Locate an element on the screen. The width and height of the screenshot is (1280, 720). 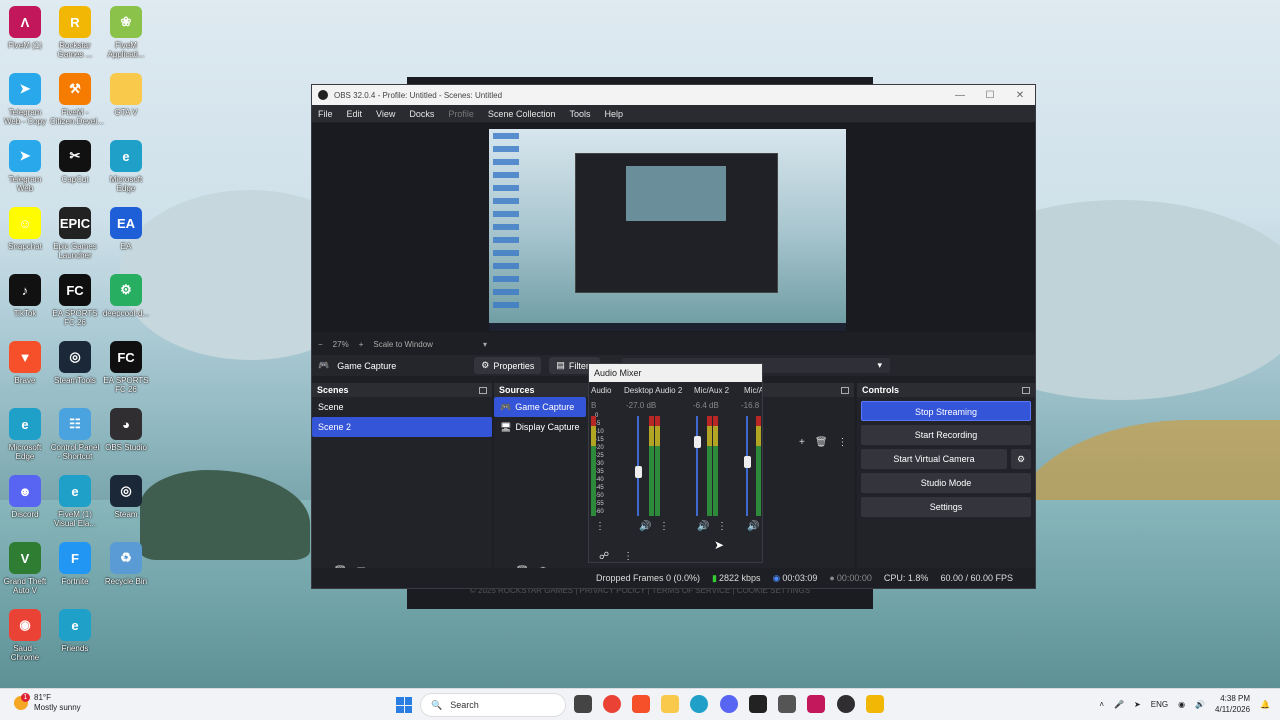
desktop-icon: e Friends is located at coordinates (75, 631).